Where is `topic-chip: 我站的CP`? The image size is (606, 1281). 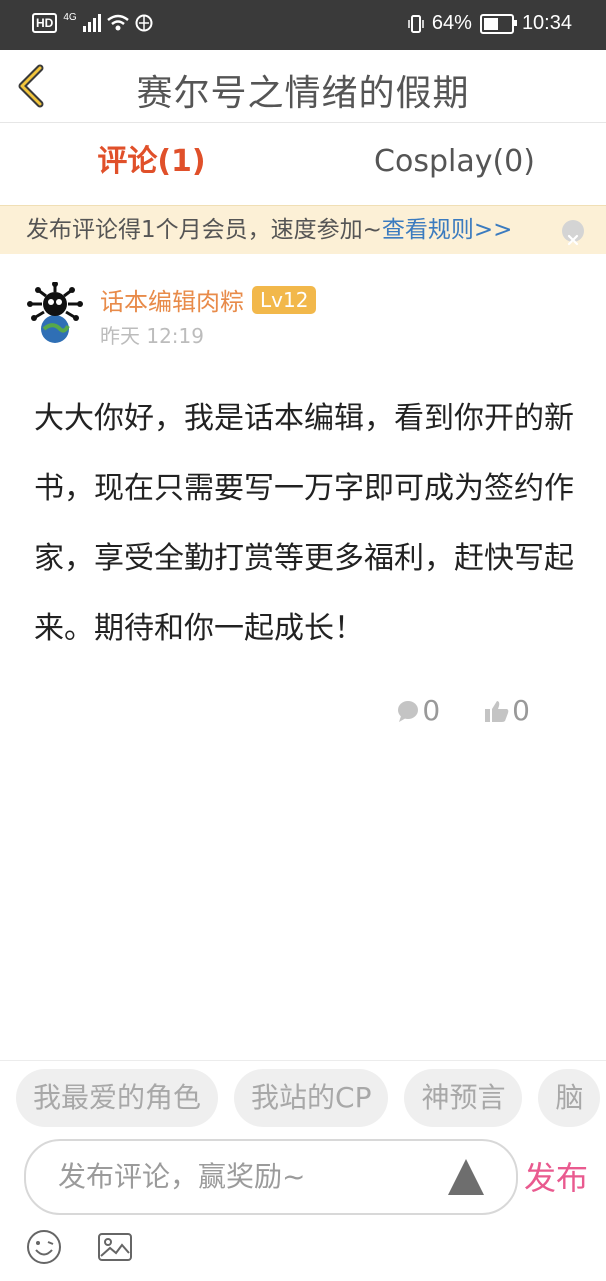 topic-chip: 我站的CP is located at coordinates (311, 1098).